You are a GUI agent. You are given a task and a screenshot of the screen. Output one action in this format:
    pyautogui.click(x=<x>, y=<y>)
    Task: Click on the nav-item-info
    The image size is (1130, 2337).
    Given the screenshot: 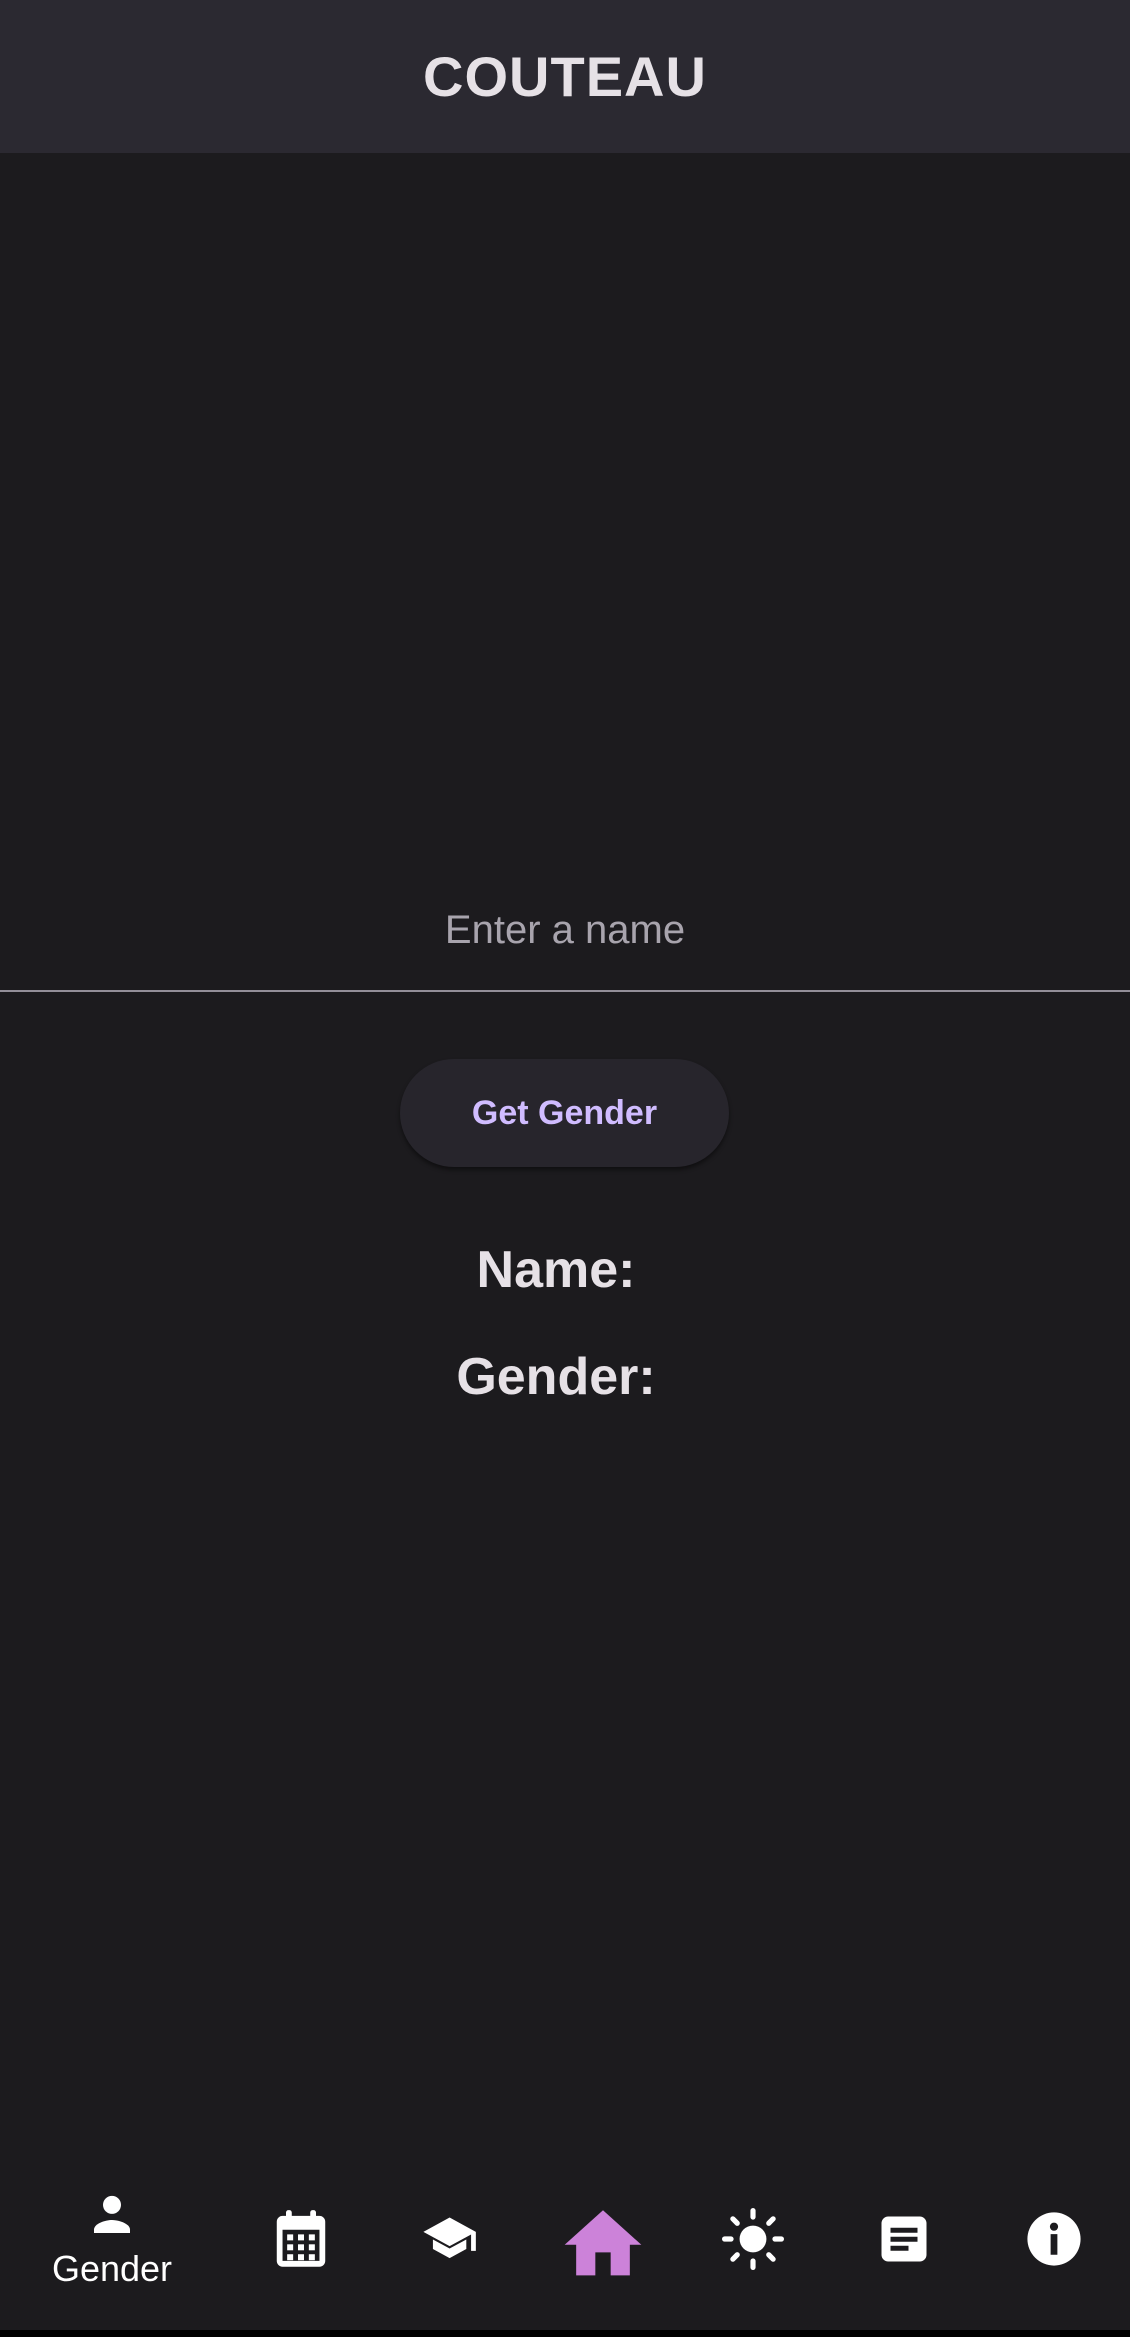 What is the action you would take?
    pyautogui.click(x=1054, y=2239)
    